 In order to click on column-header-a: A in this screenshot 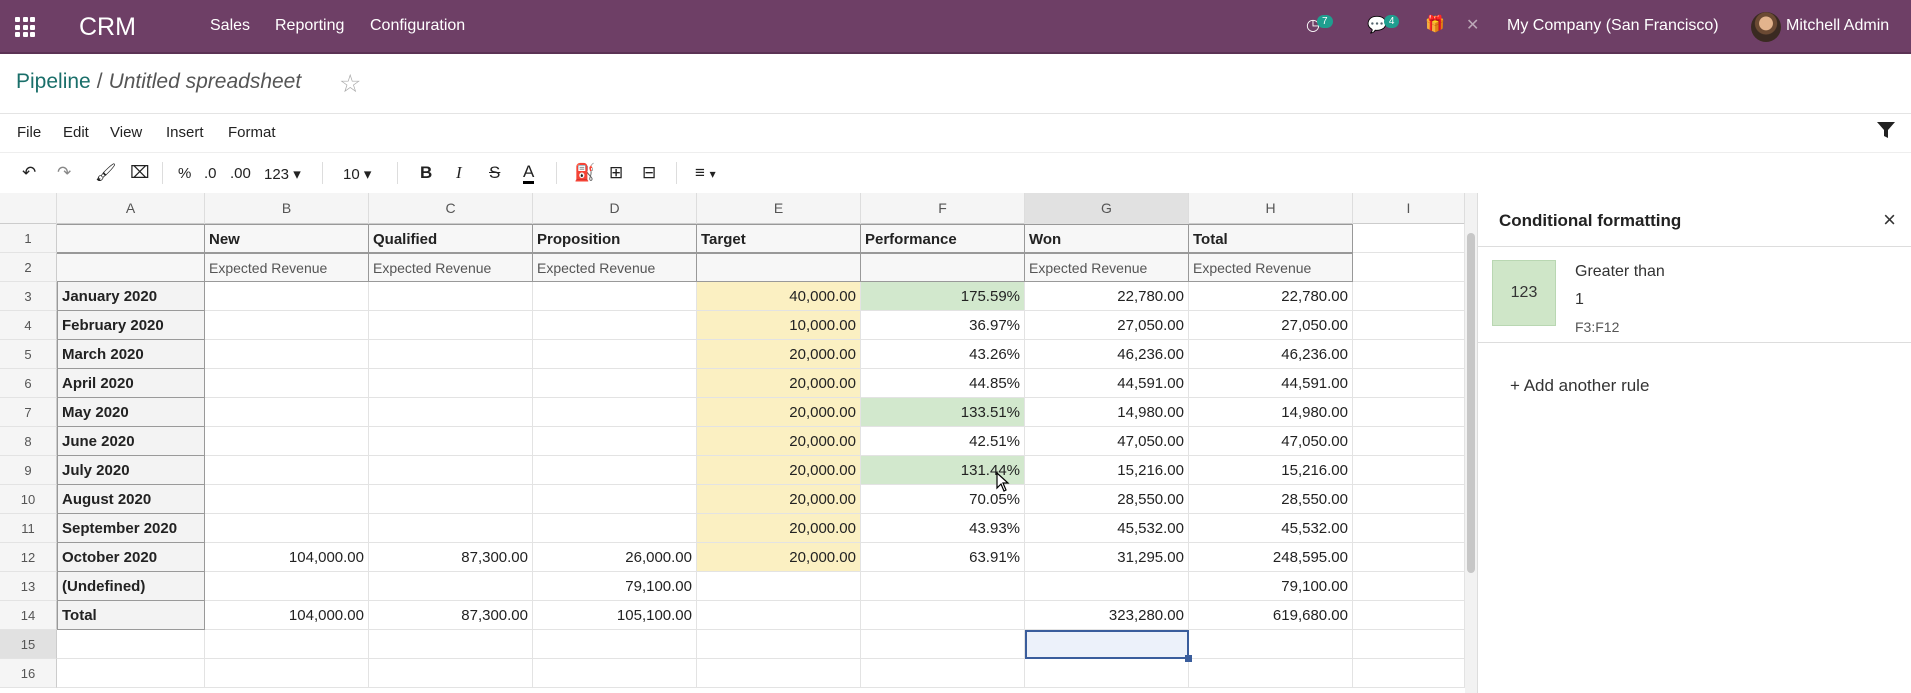, I will do `click(131, 208)`.